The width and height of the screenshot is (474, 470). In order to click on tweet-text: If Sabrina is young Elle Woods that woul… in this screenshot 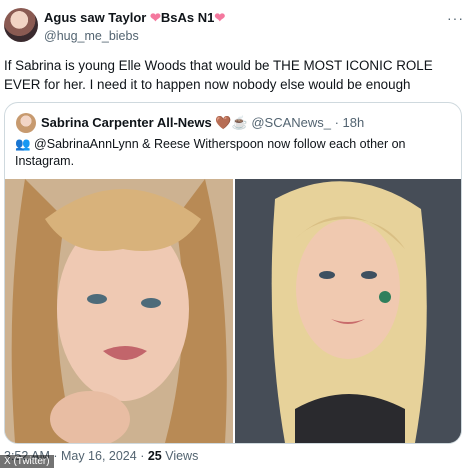, I will do `click(218, 75)`.